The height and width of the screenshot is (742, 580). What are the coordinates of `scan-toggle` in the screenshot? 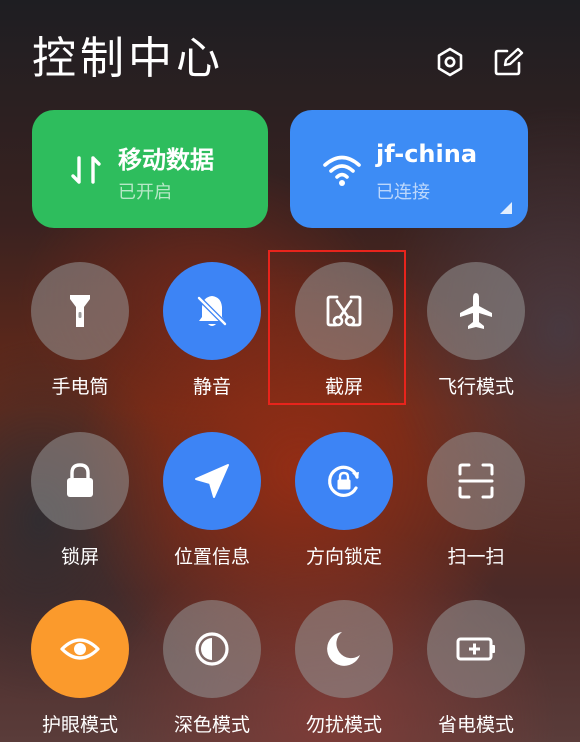 It's located at (476, 481).